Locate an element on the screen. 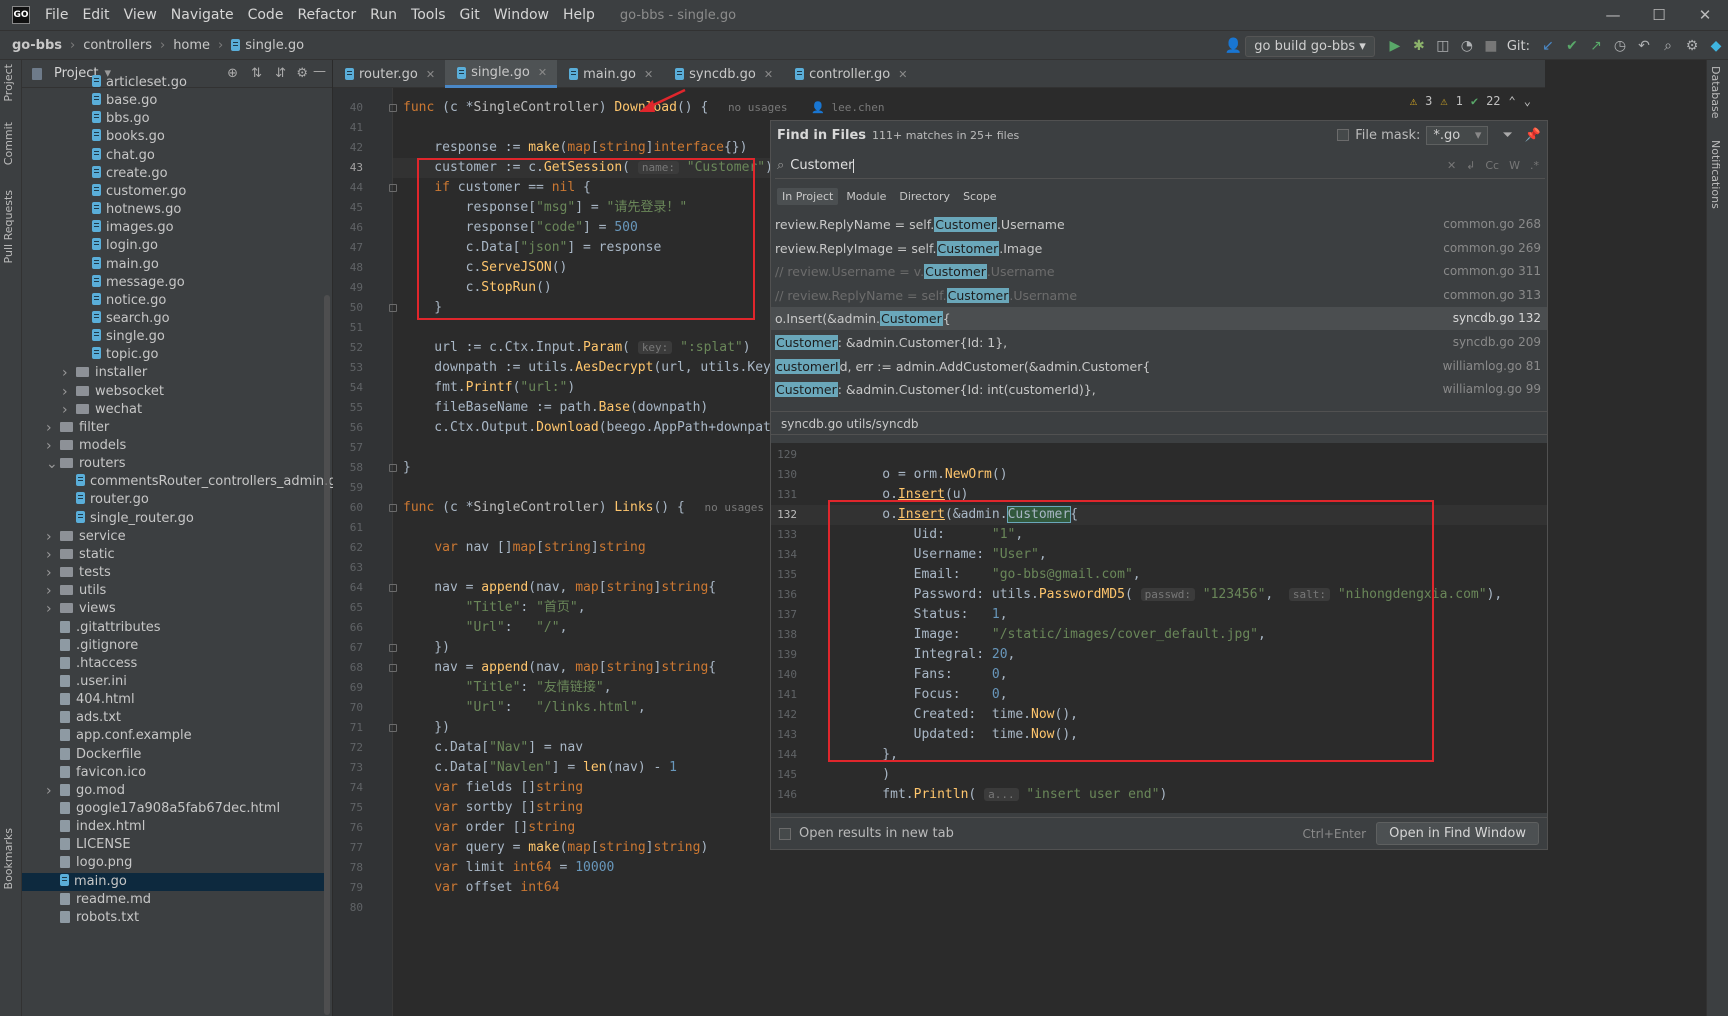  history-icon: ◷ is located at coordinates (1620, 46).